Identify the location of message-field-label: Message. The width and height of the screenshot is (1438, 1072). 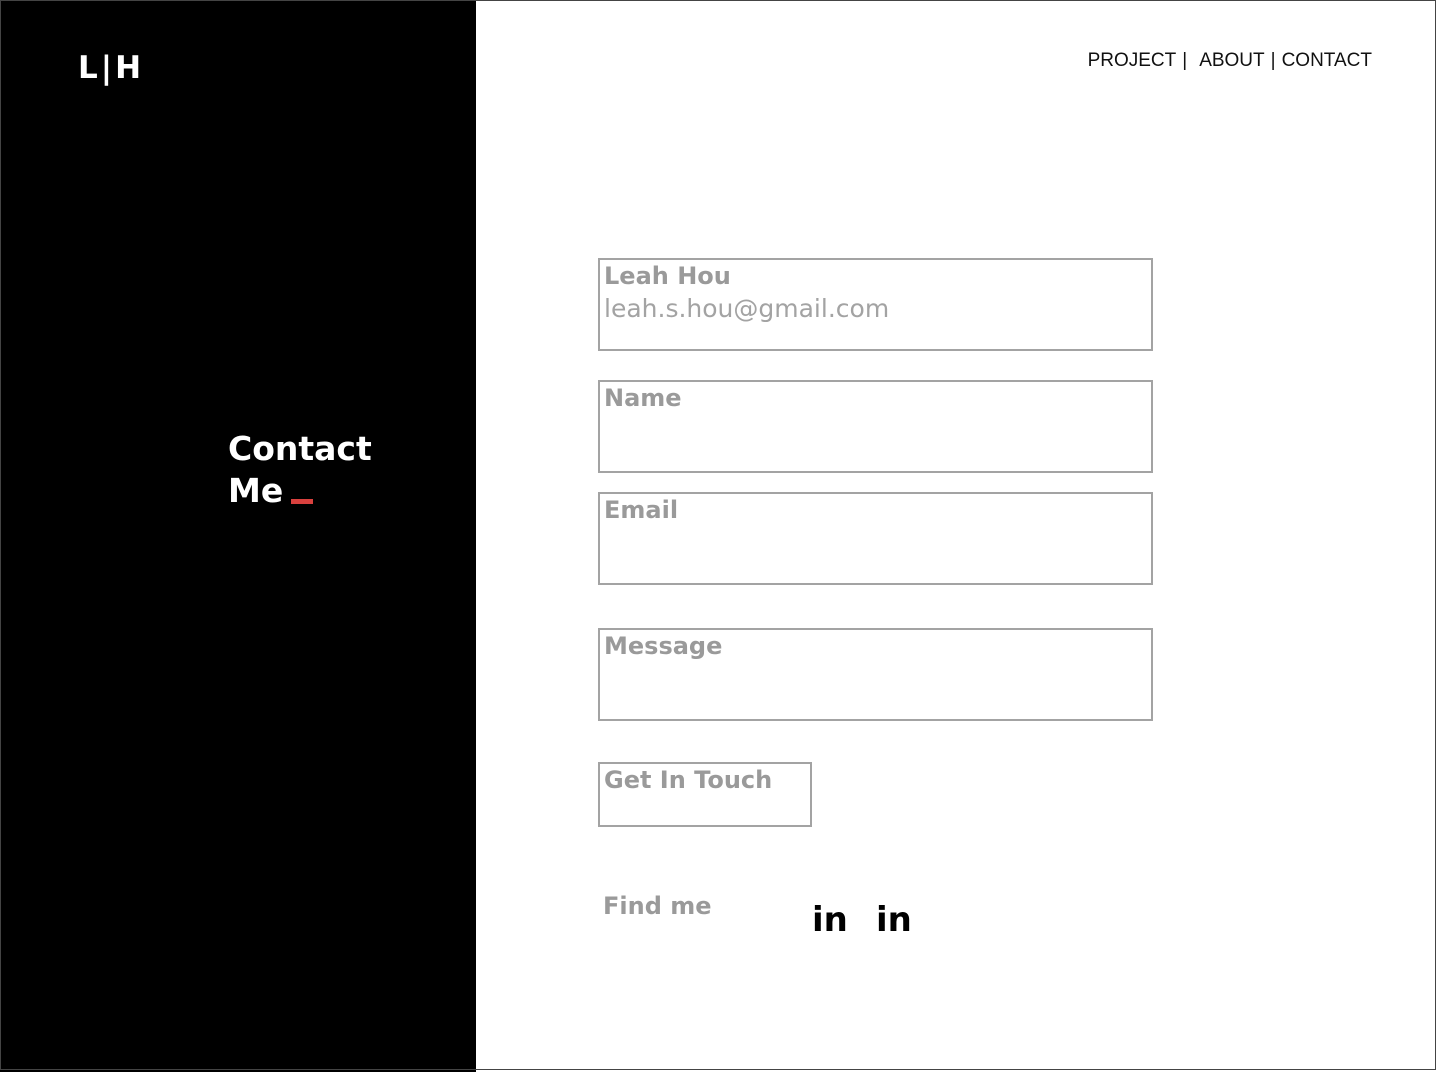
(663, 646).